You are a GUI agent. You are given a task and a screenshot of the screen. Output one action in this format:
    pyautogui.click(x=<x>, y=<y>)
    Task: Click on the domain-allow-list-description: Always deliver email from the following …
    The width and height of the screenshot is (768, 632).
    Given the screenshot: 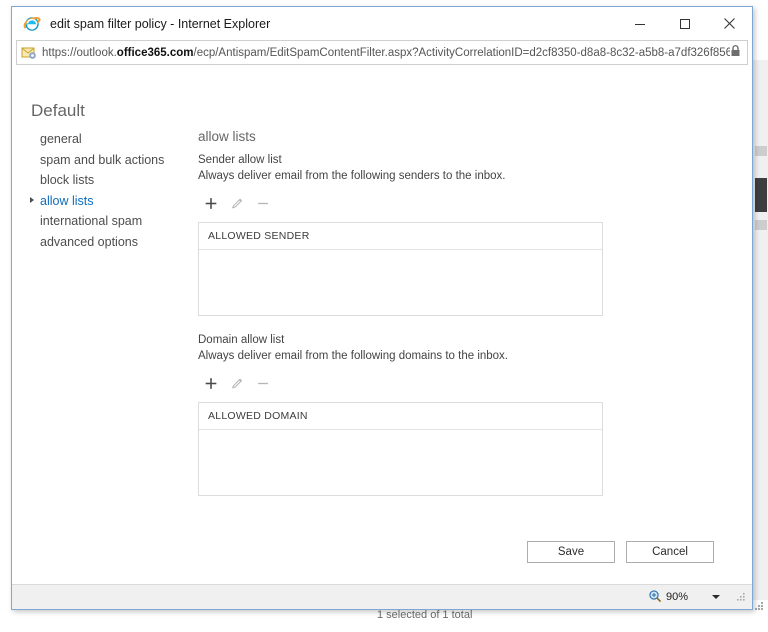 What is the action you would take?
    pyautogui.click(x=353, y=355)
    